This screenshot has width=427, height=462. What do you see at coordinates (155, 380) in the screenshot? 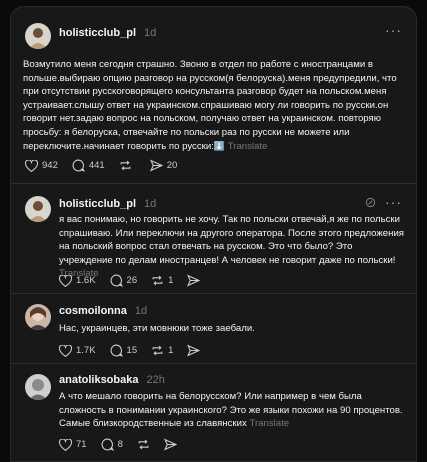
I see `timestamp: 22h` at bounding box center [155, 380].